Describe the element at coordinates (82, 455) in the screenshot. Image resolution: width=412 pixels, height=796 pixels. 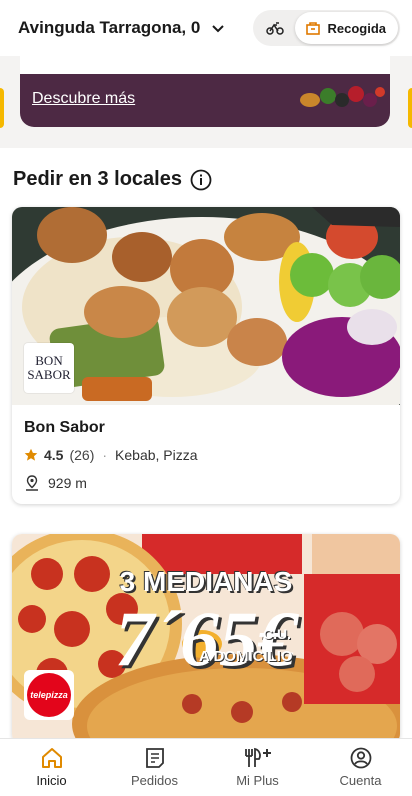
I see `store-review-count: (26)` at that location.